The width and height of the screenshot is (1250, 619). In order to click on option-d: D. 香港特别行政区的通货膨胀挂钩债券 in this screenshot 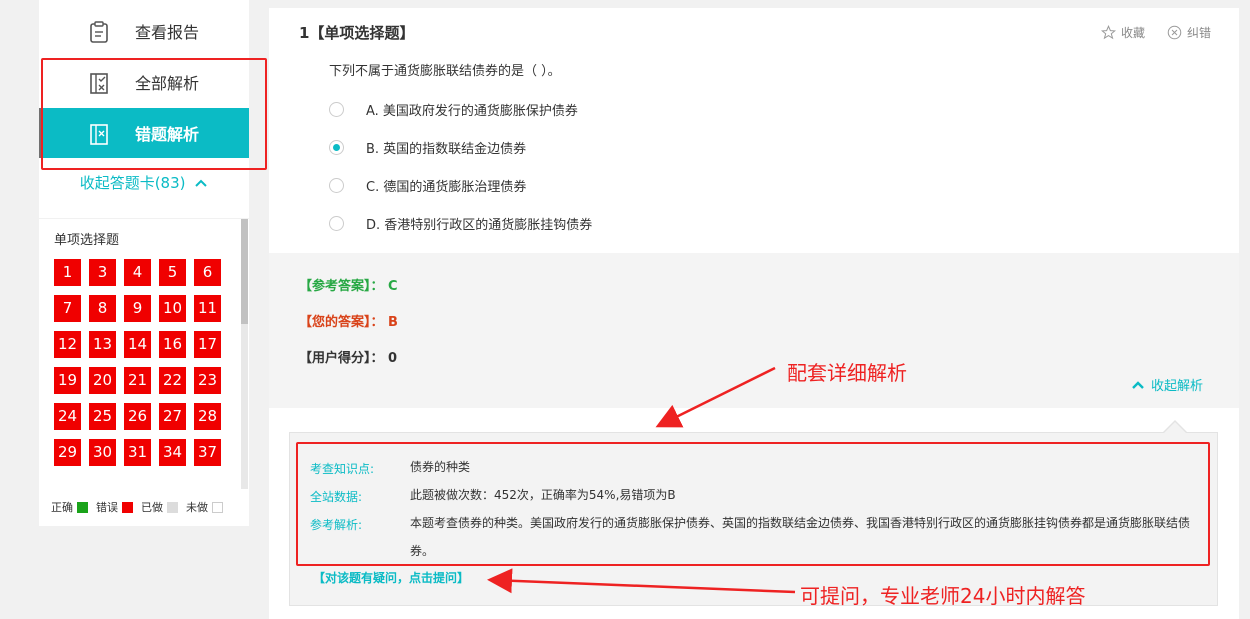, I will do `click(460, 223)`.